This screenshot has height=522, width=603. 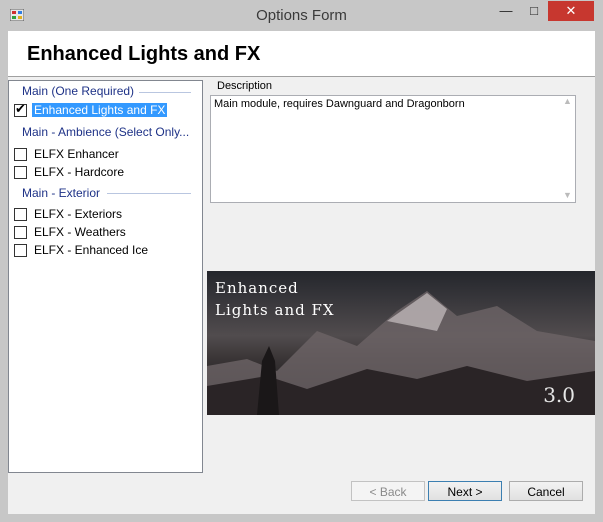 I want to click on close-button: ✕, so click(x=571, y=11).